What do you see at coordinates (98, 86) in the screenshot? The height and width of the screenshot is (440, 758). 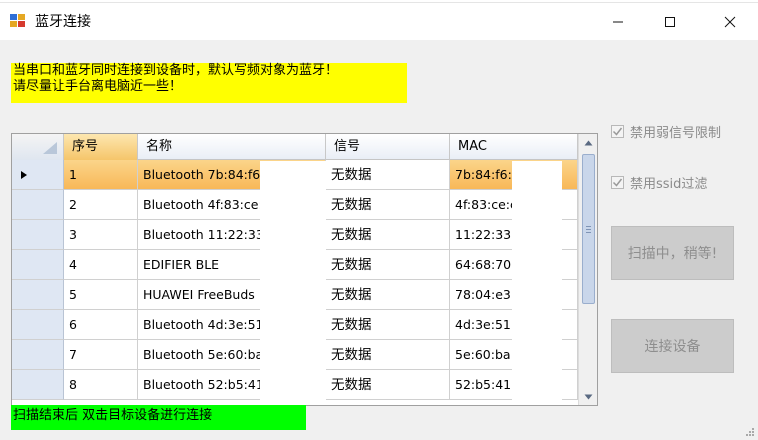 I see `notice-line-2: 请尽量让手台离电脑近一些！` at bounding box center [98, 86].